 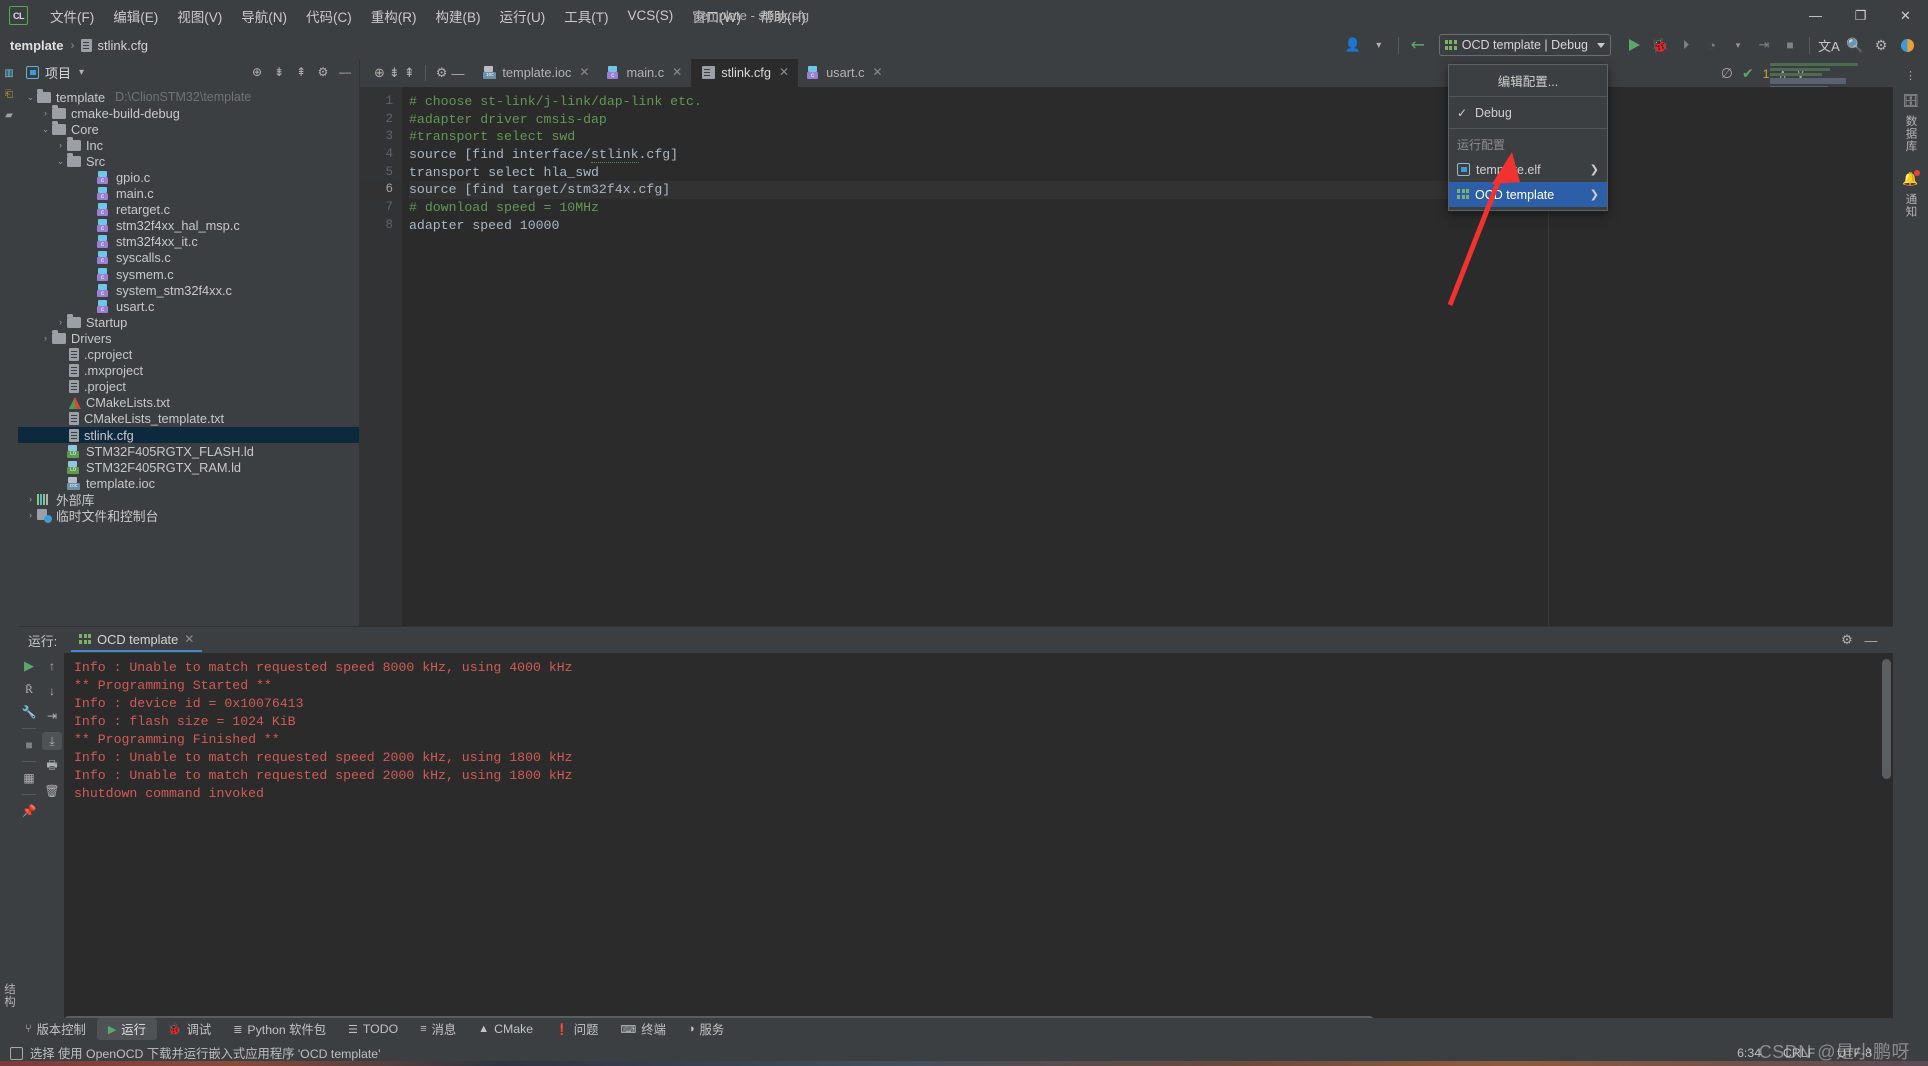 I want to click on tool-window-button: ▲ CMake, so click(x=505, y=1029).